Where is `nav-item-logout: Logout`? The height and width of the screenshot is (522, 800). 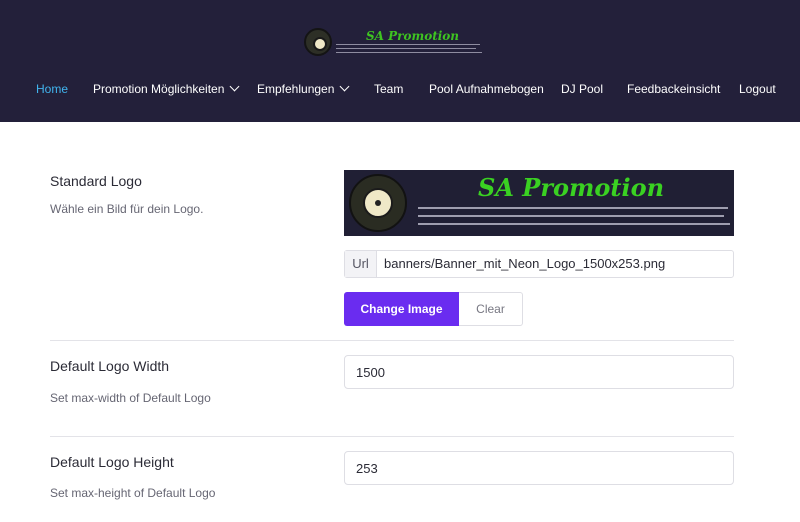 nav-item-logout: Logout is located at coordinates (757, 89).